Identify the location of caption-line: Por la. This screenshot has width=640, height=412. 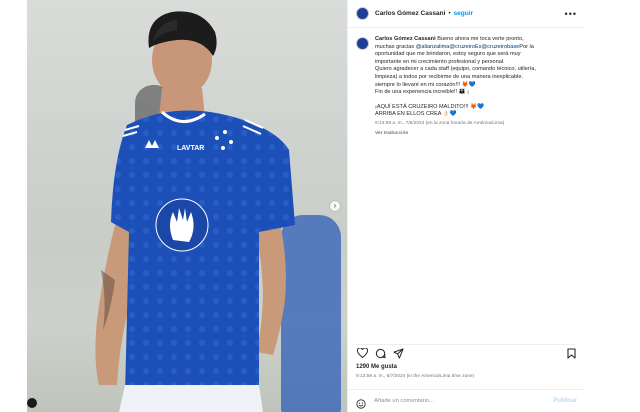
(526, 46).